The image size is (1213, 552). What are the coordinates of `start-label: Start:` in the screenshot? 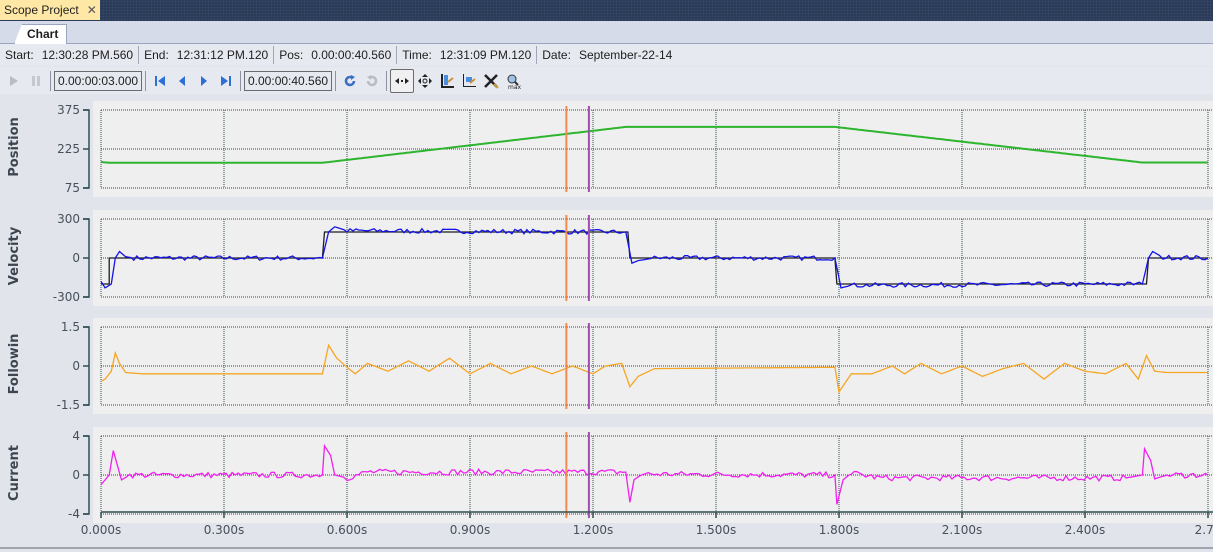 It's located at (19, 55).